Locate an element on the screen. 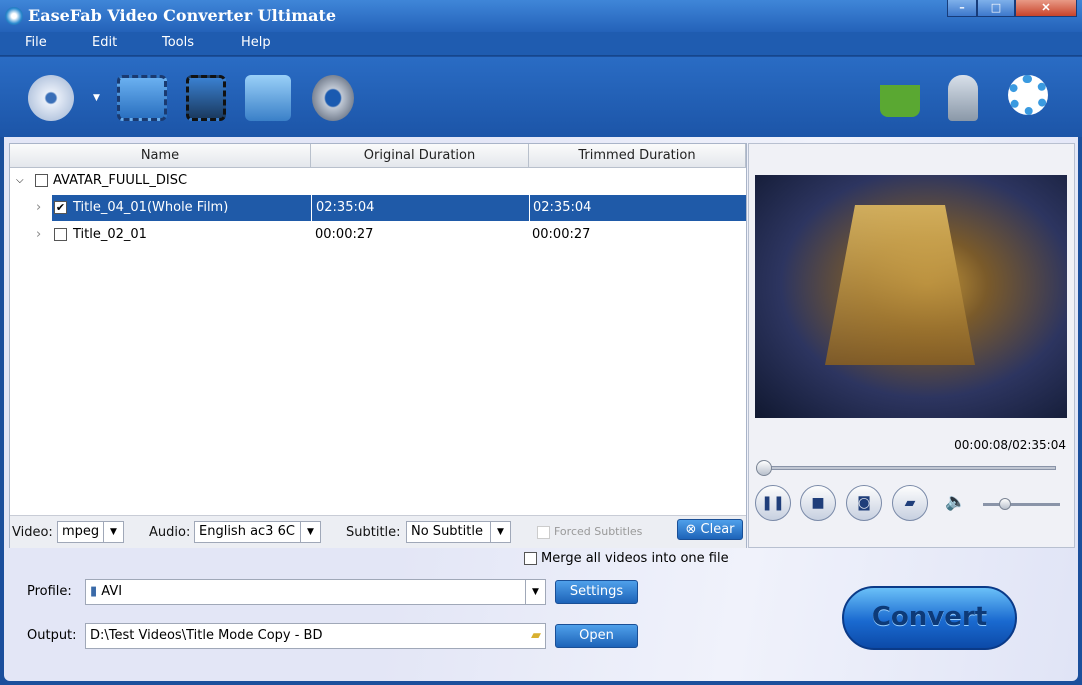 This screenshot has height=685, width=1082. pause-button: ❚❚ is located at coordinates (773, 503).